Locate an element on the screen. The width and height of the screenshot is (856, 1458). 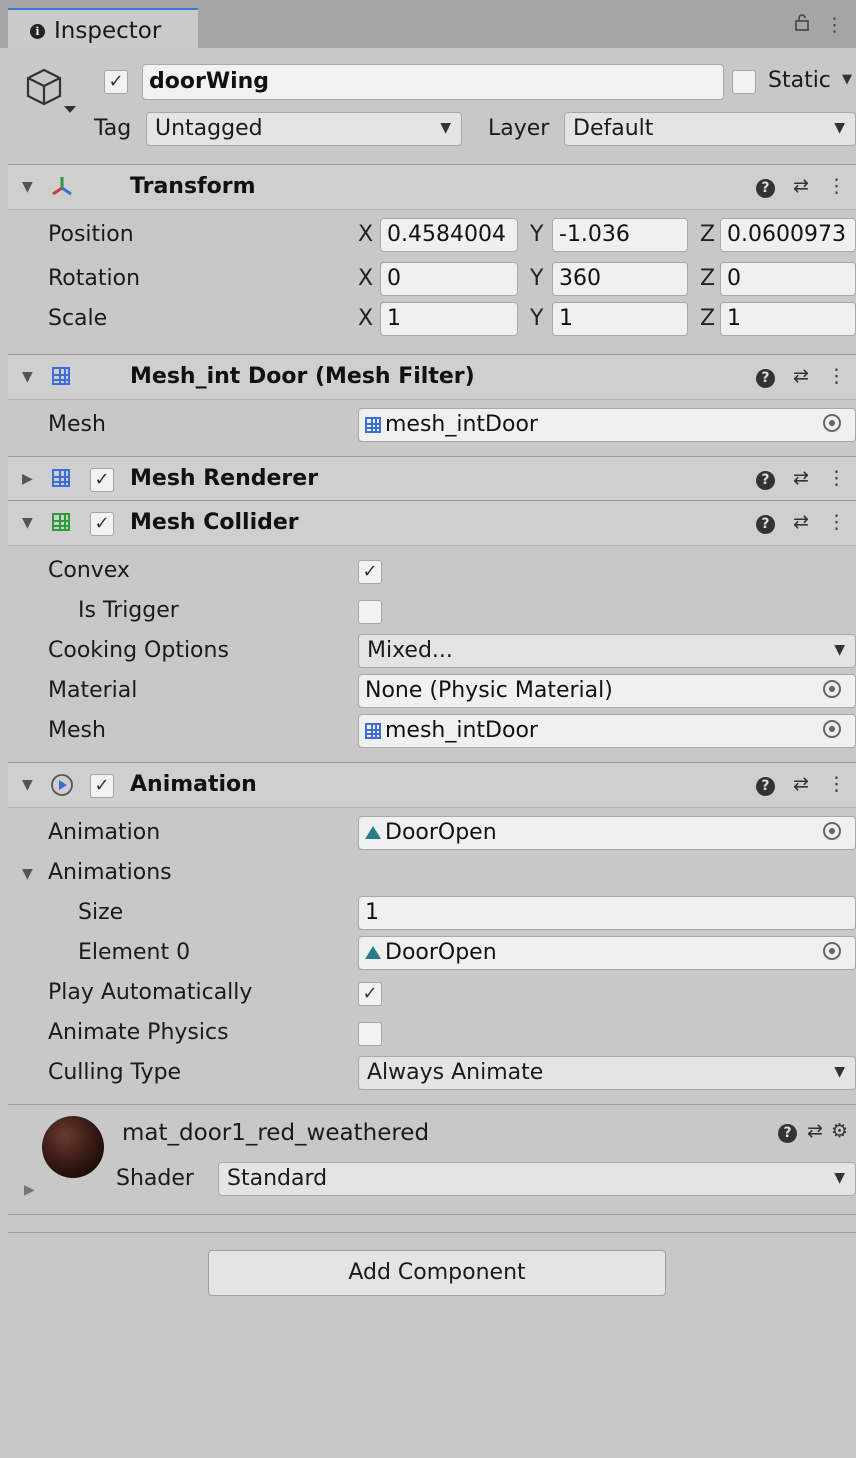
mesh-collider-header: ▼ ✓ Mesh Collider ? ⇄ ⋮ is located at coordinates (432, 523).